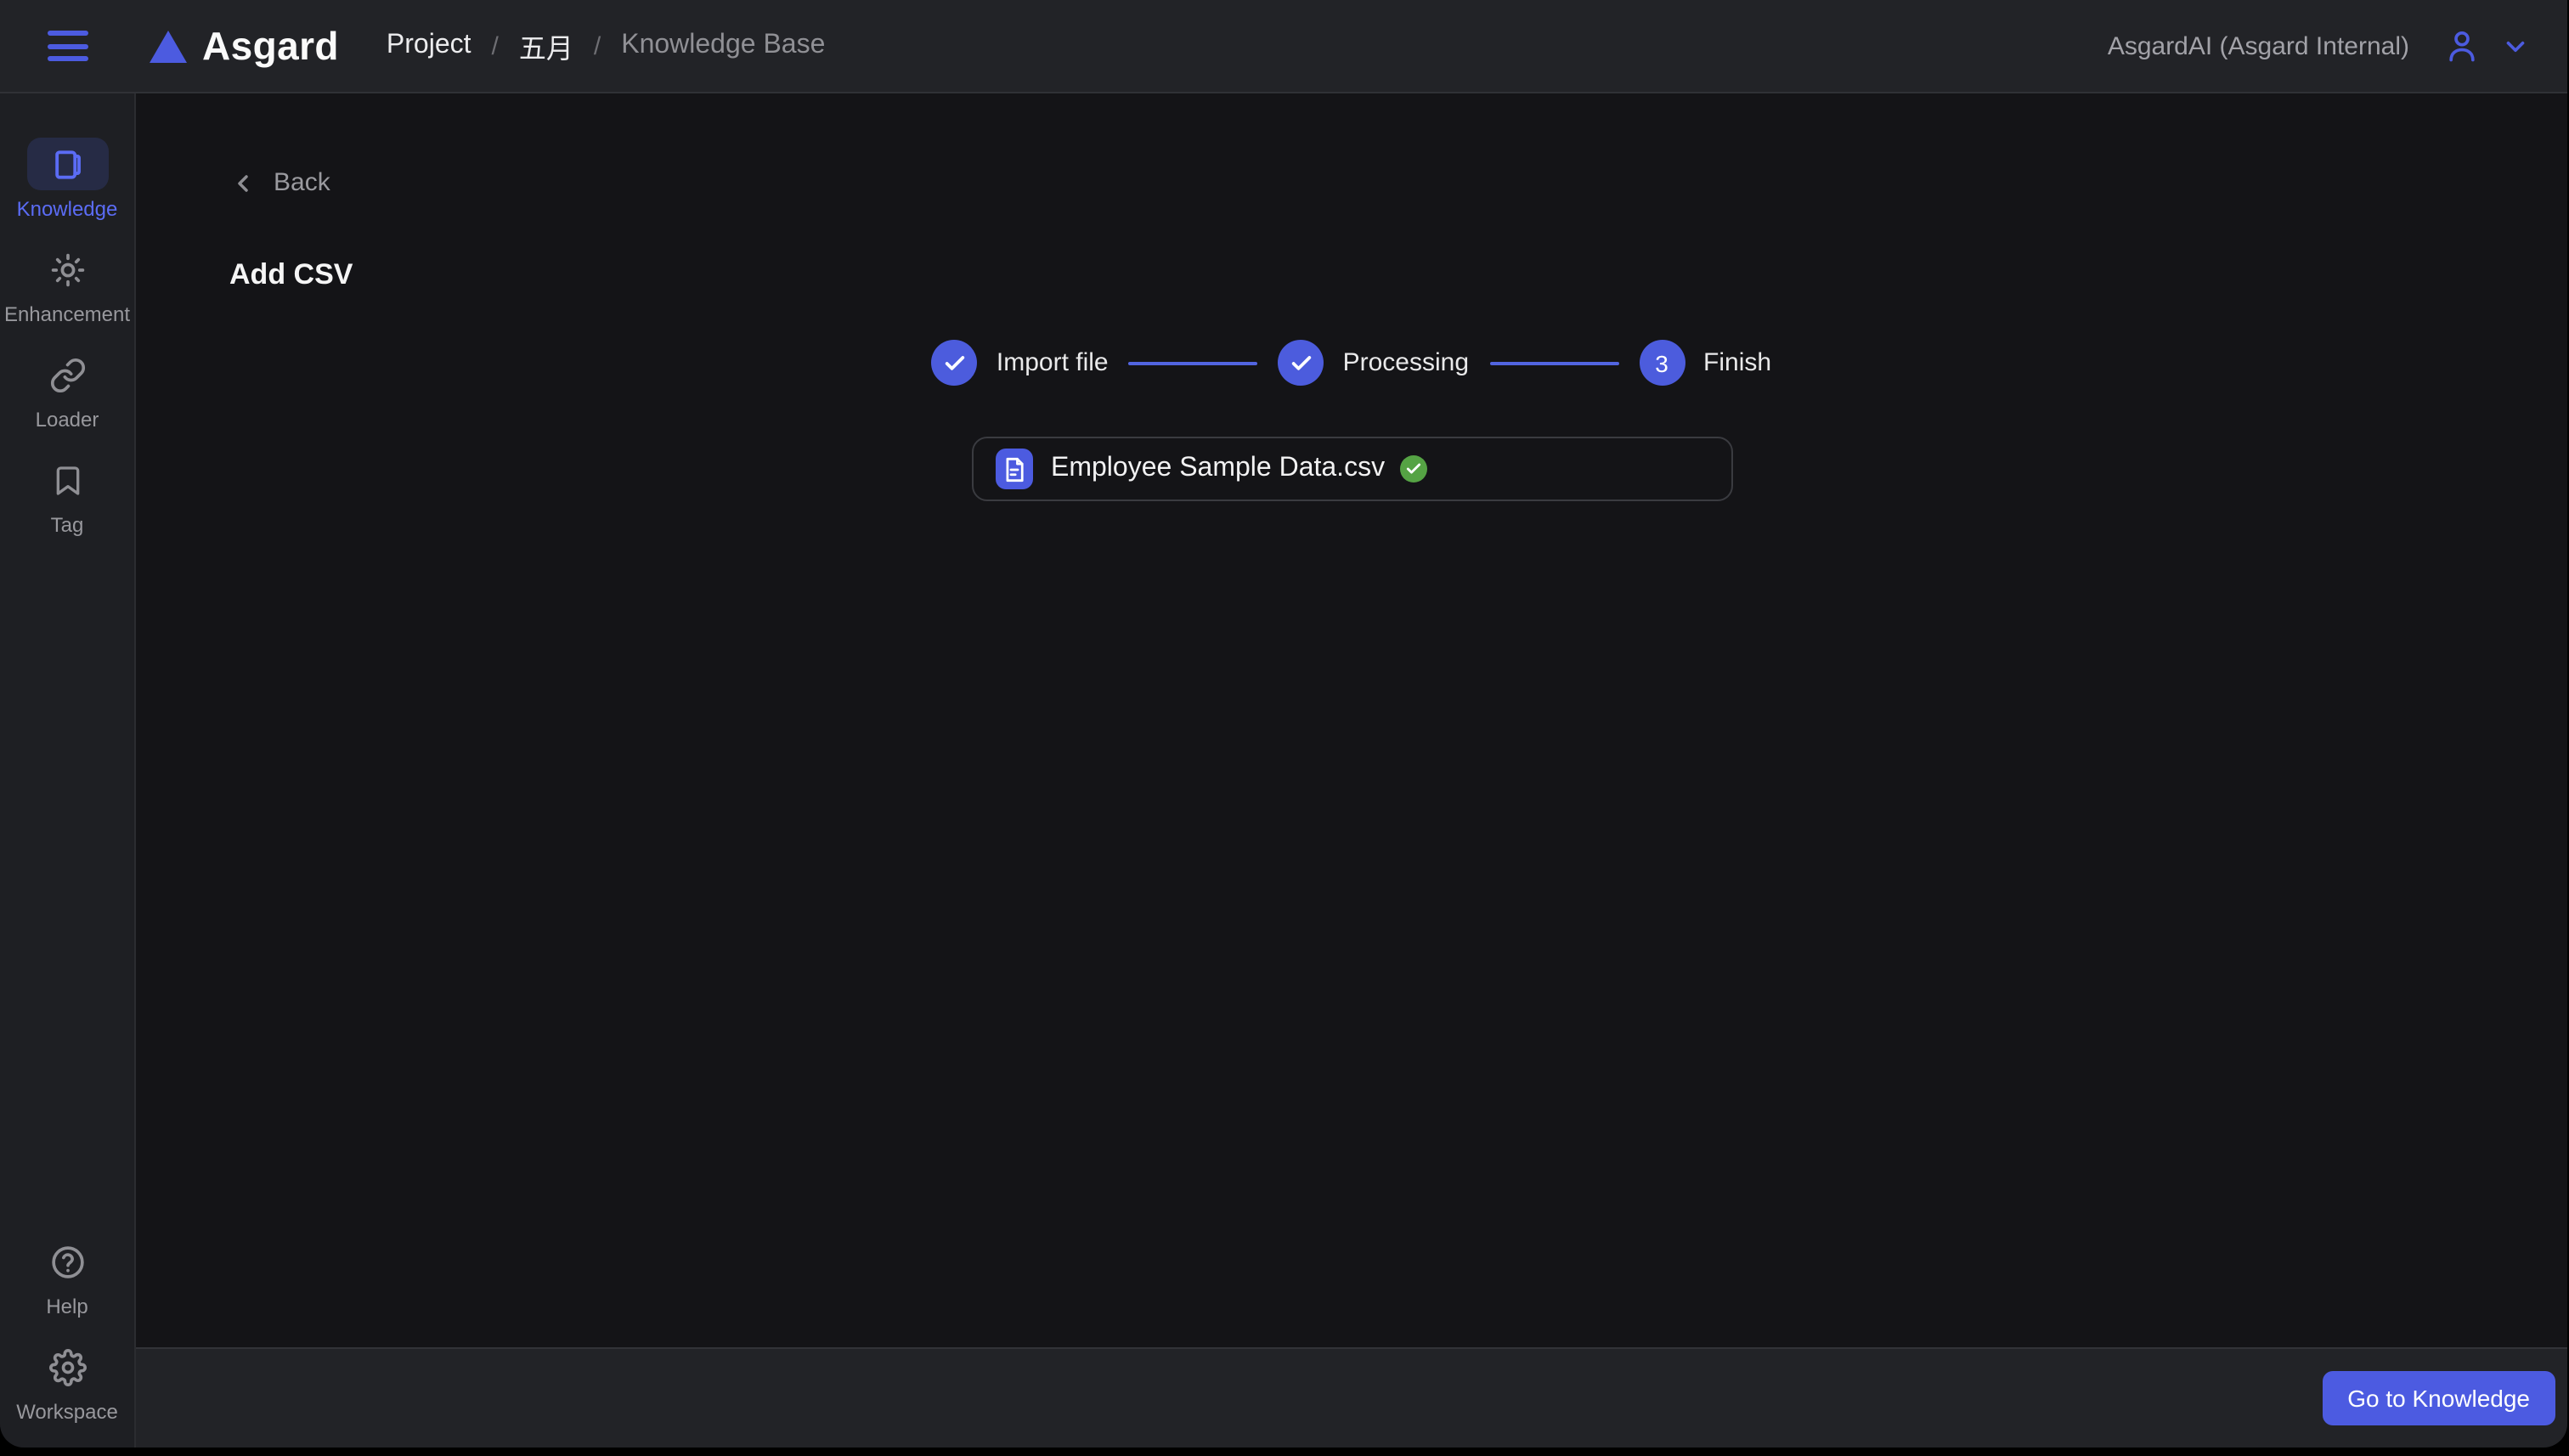  I want to click on step-label: Import file, so click(1053, 362).